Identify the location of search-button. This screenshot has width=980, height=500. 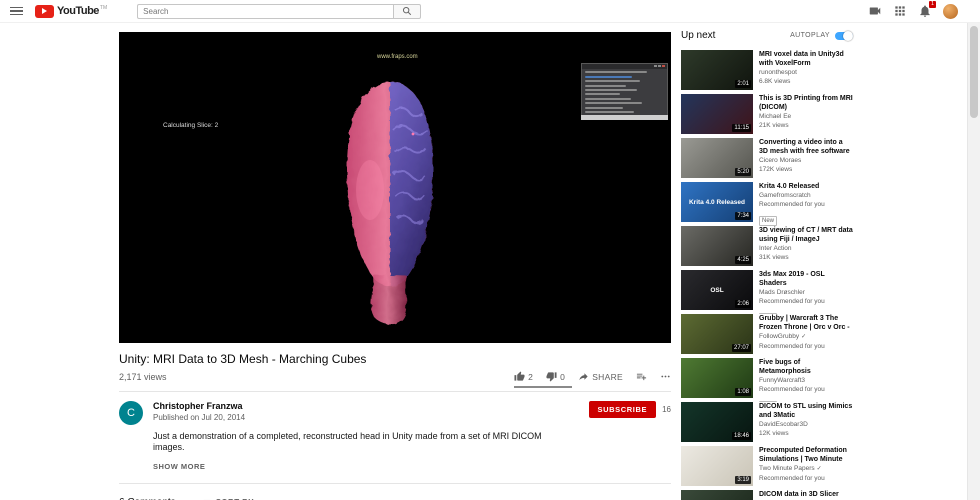
(407, 11).